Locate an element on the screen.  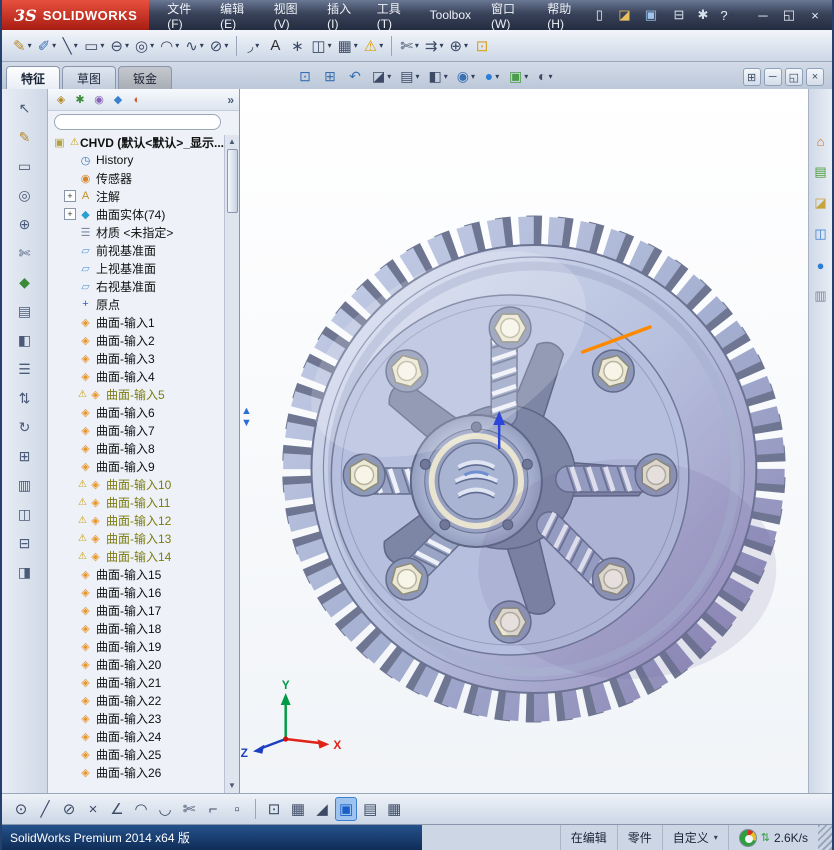
sketch-icon: ✎ ▾ is located at coordinates (22, 46).